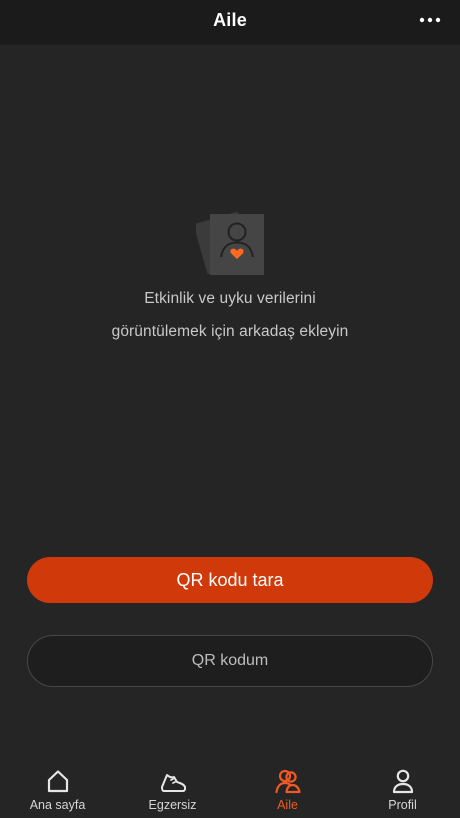 Image resolution: width=460 pixels, height=818 pixels. I want to click on friend-photo-heart-icon, so click(228, 243).